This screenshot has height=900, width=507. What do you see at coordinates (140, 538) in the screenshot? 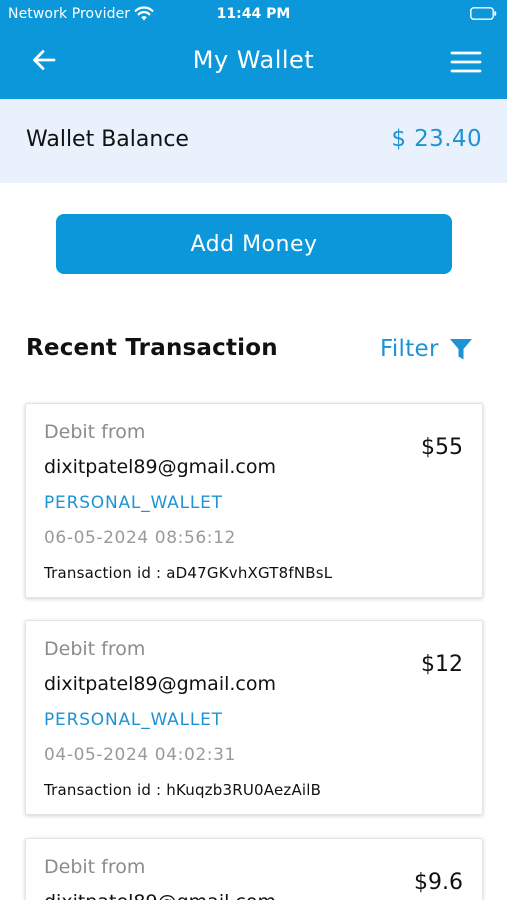
I see `transaction-datetime: 06-05-2024 08:56:12` at bounding box center [140, 538].